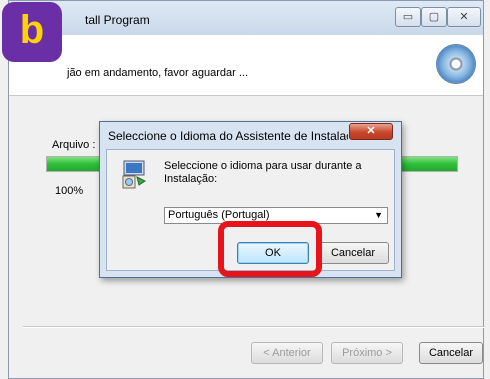 Image resolution: width=490 pixels, height=379 pixels. I want to click on maximize-button: ▢, so click(434, 17).